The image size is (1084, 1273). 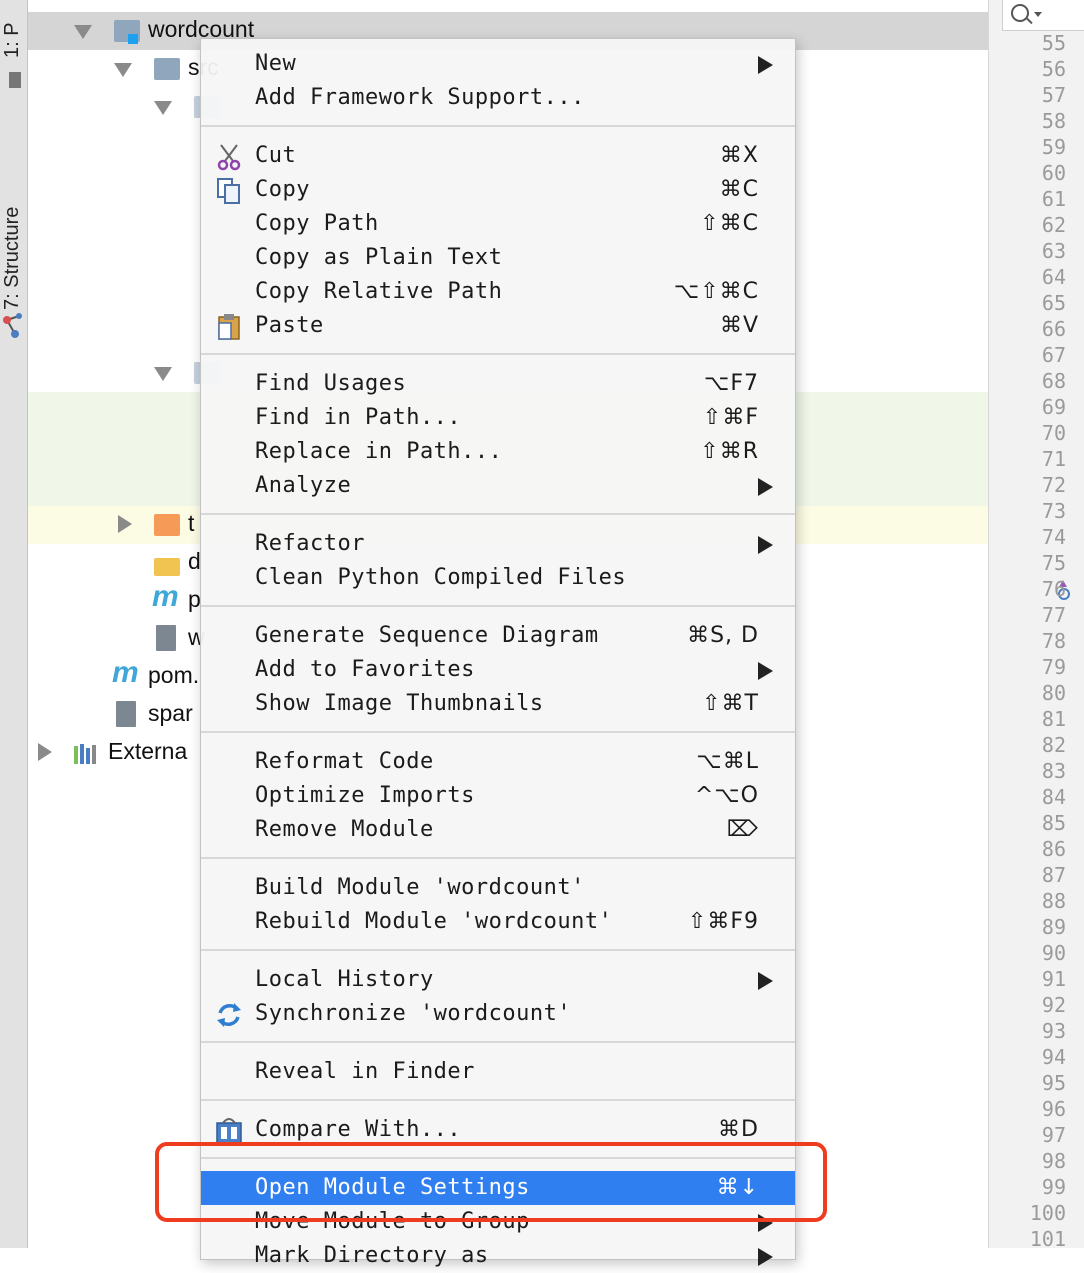 I want to click on project-tab-label: 1: P, so click(x=12, y=40).